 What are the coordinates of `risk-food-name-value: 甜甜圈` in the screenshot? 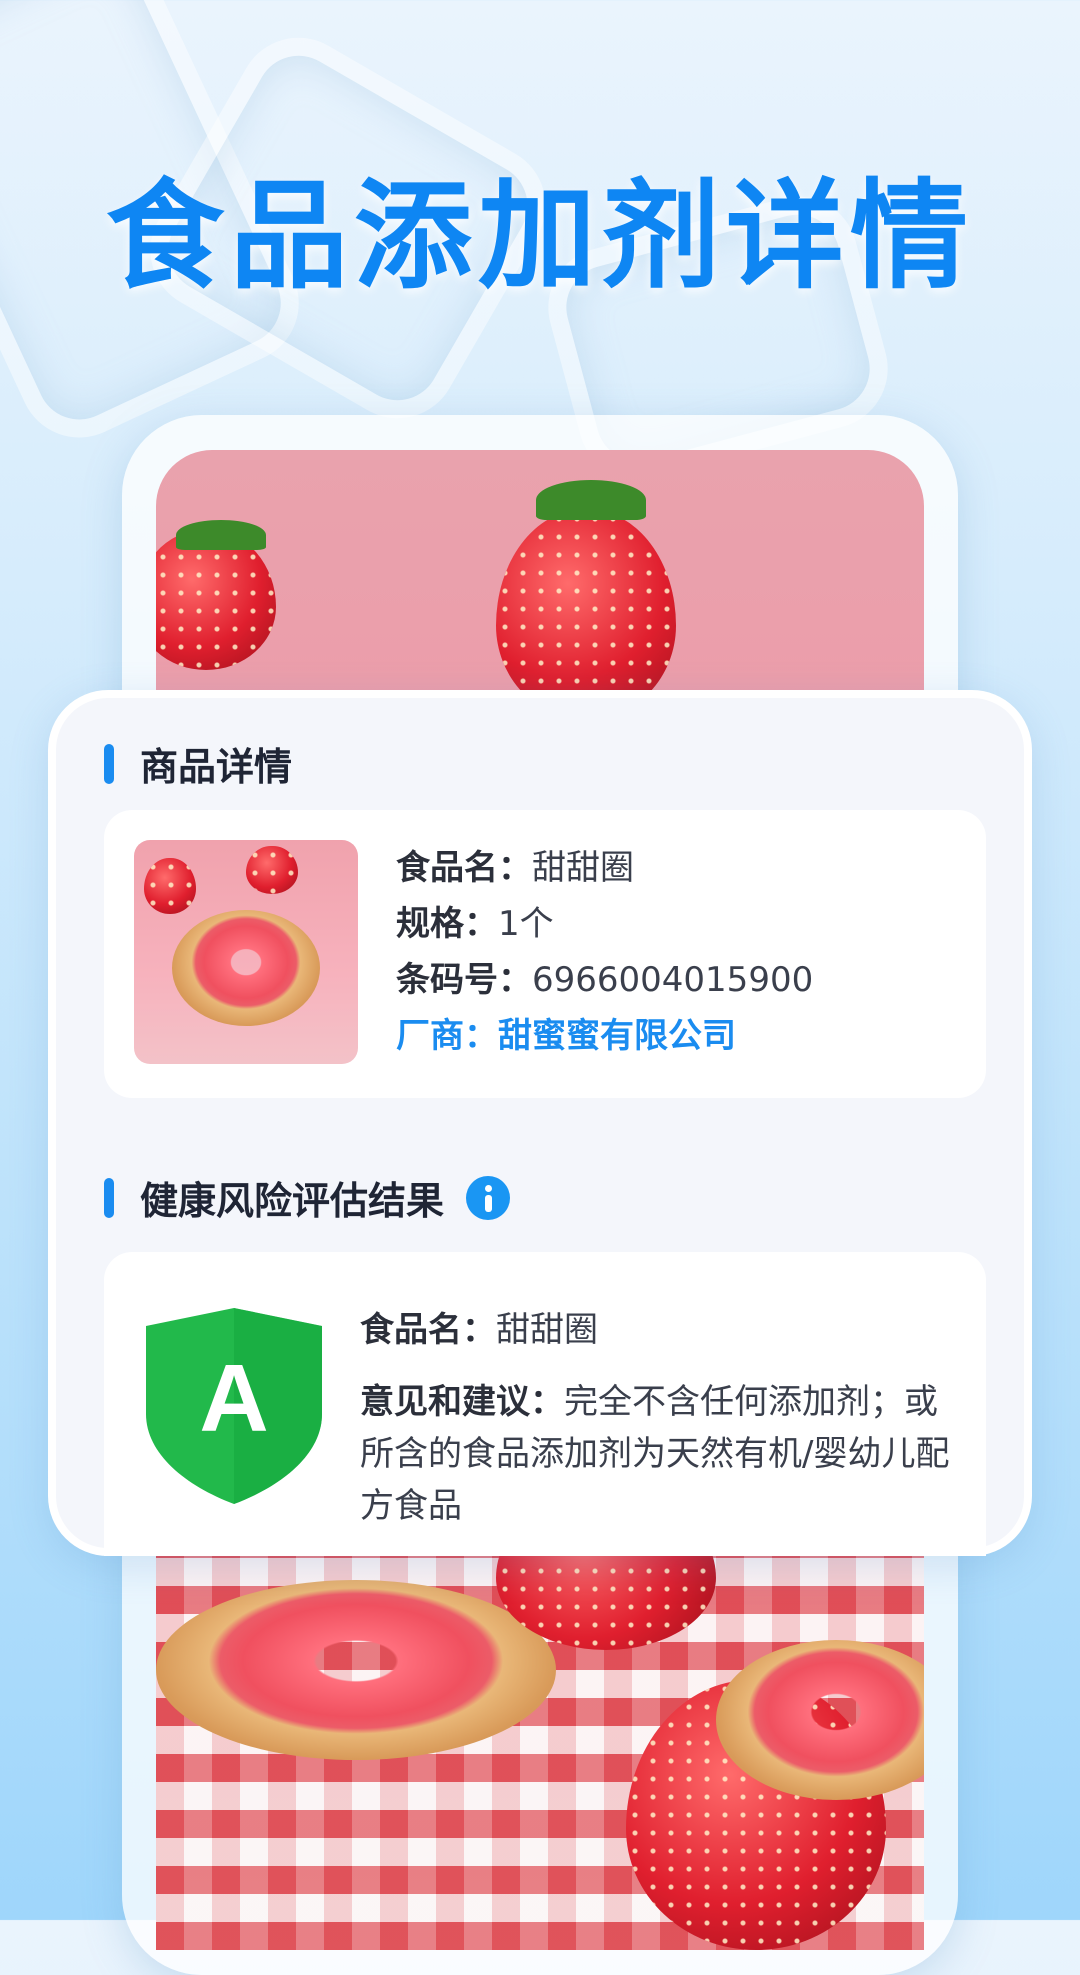 It's located at (547, 1330).